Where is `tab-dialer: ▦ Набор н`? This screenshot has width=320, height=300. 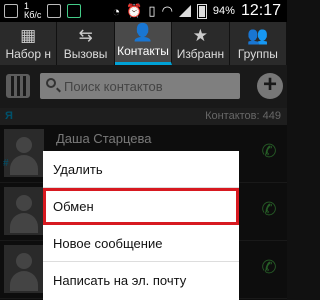 tab-dialer: ▦ Набор н is located at coordinates (29, 43).